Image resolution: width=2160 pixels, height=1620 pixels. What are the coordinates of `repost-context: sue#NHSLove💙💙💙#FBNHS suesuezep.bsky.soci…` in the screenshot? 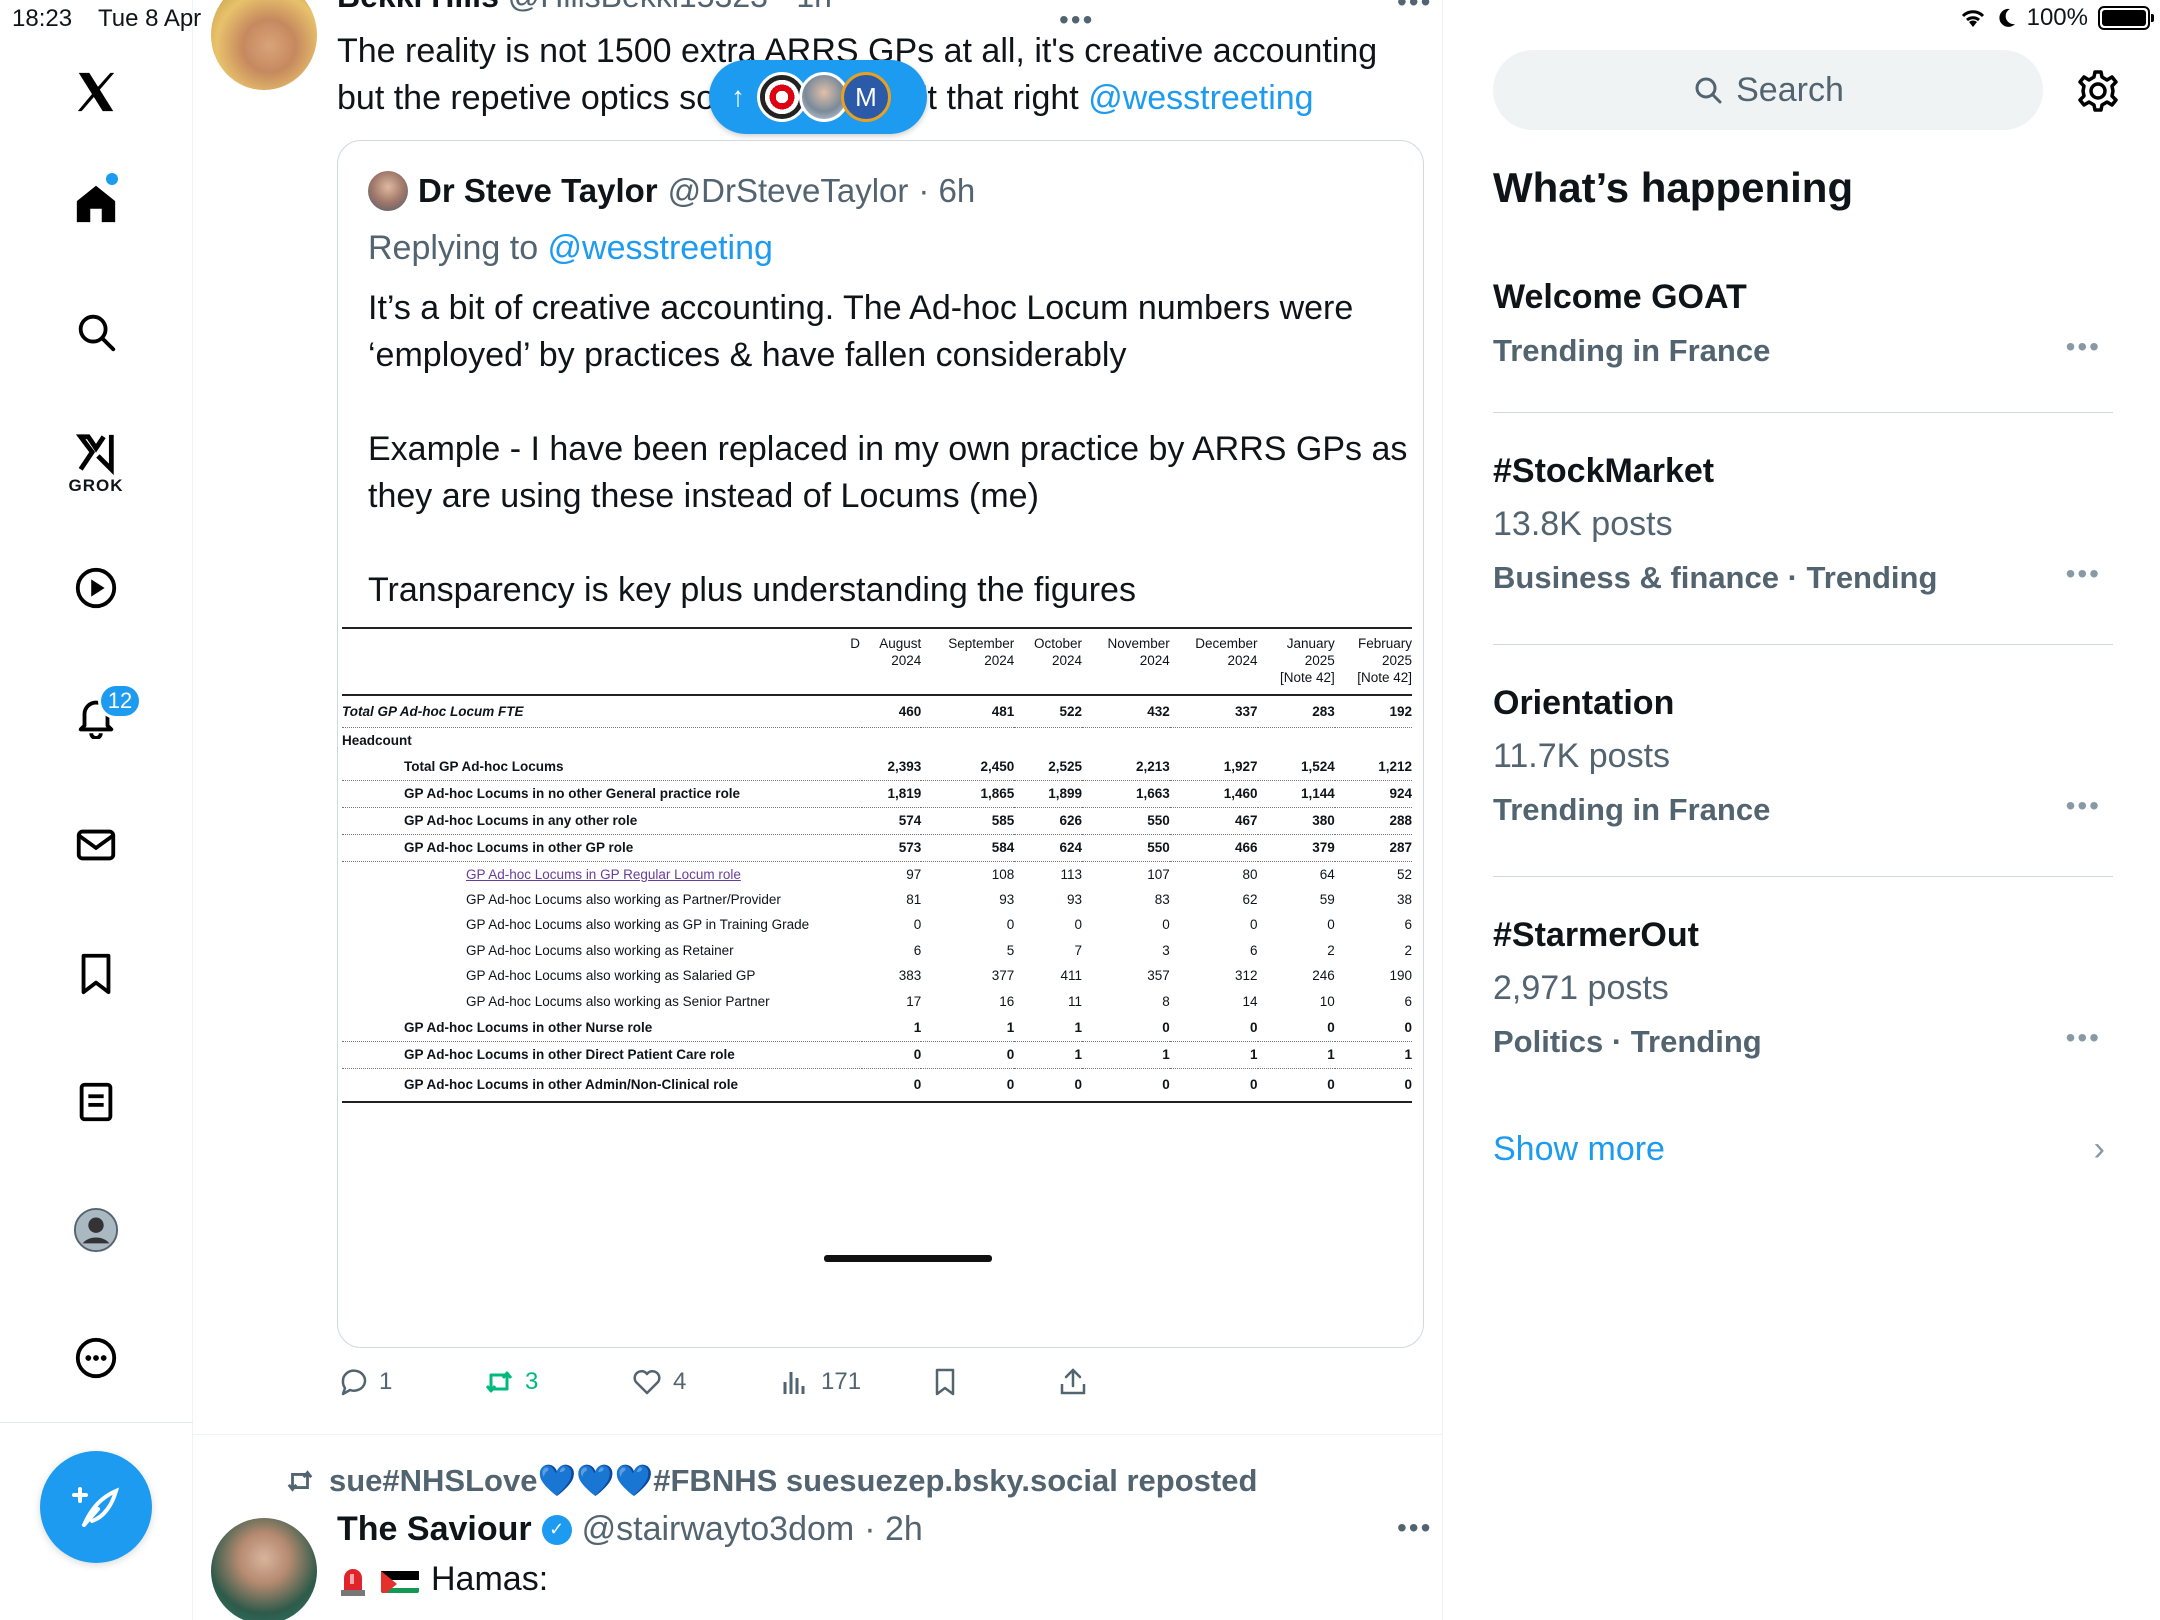 It's located at (770, 1480).